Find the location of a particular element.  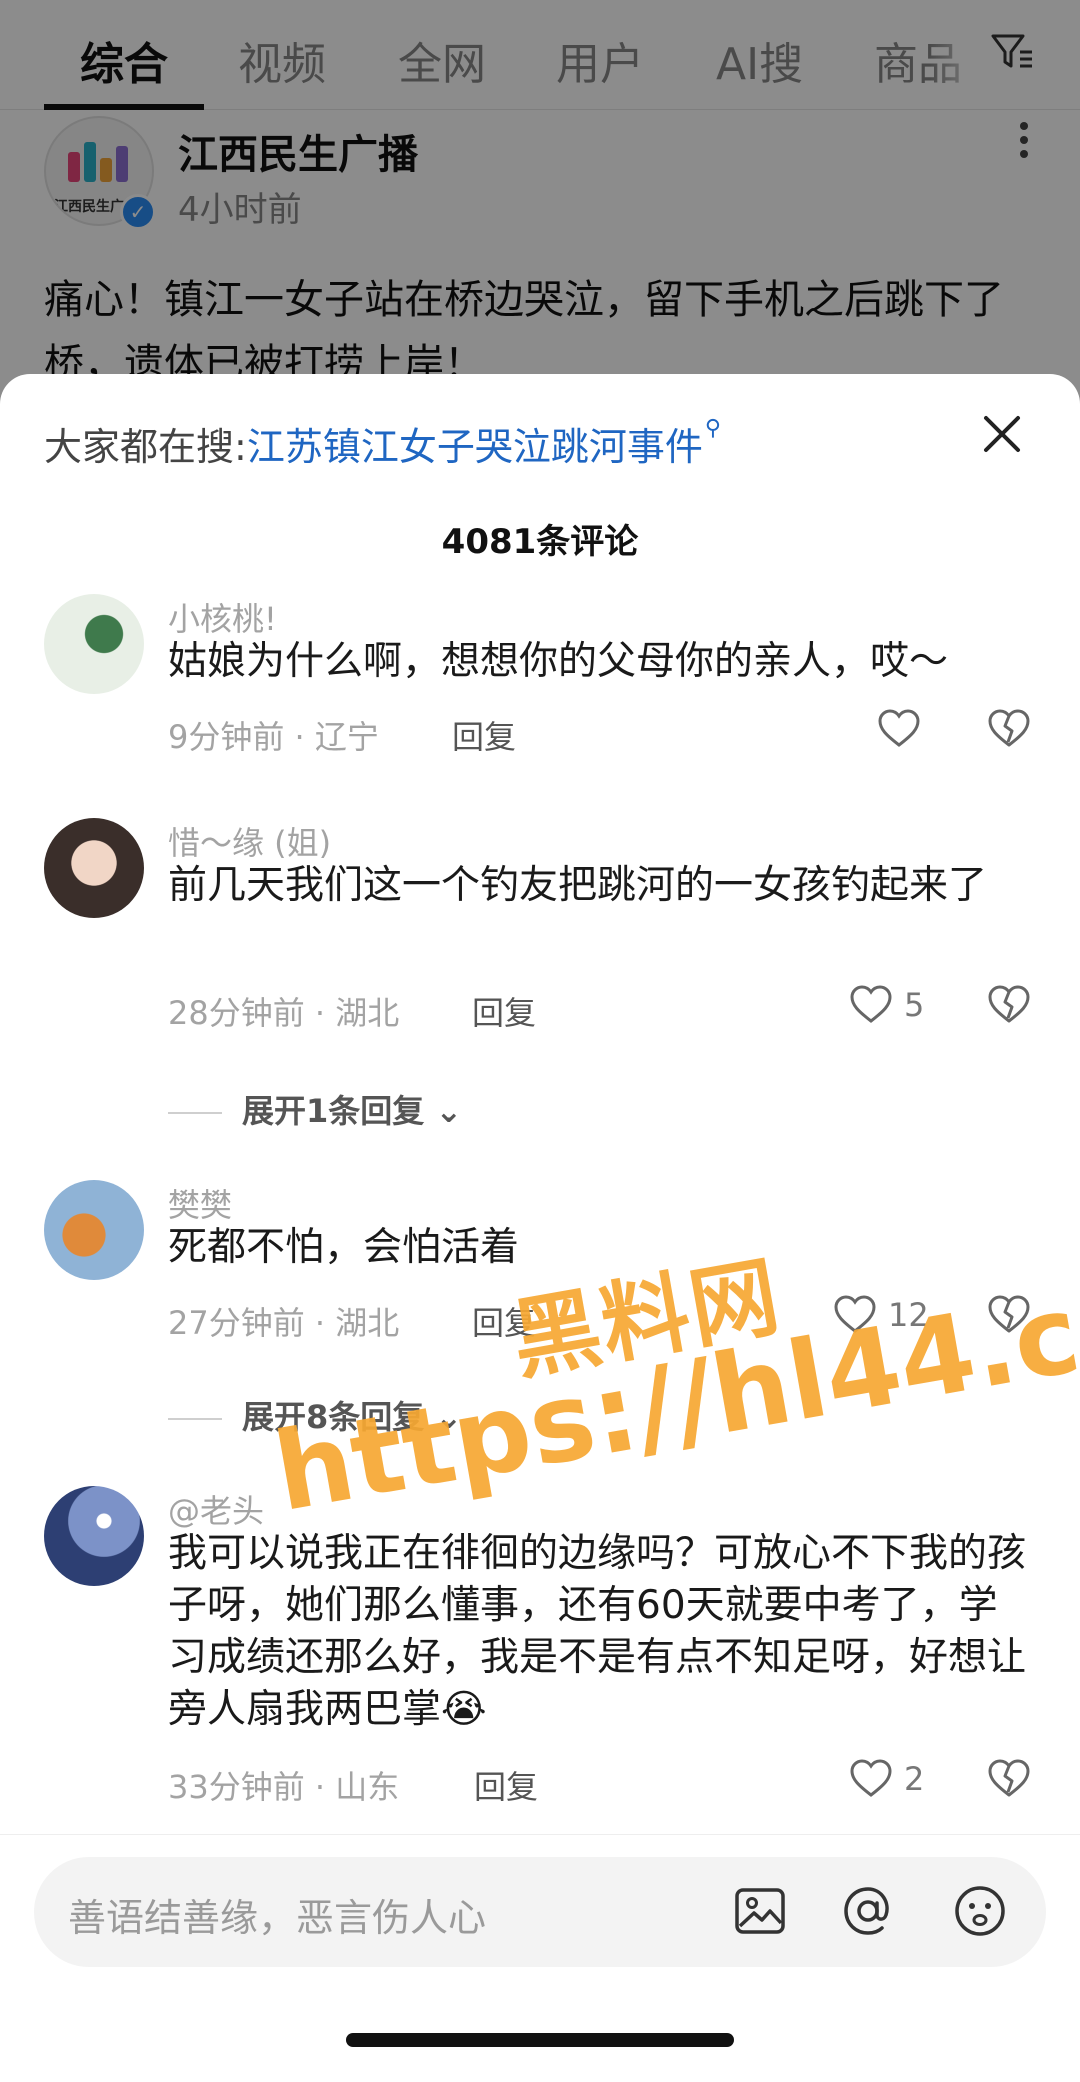

search-icon: ⚲ is located at coordinates (712, 428).